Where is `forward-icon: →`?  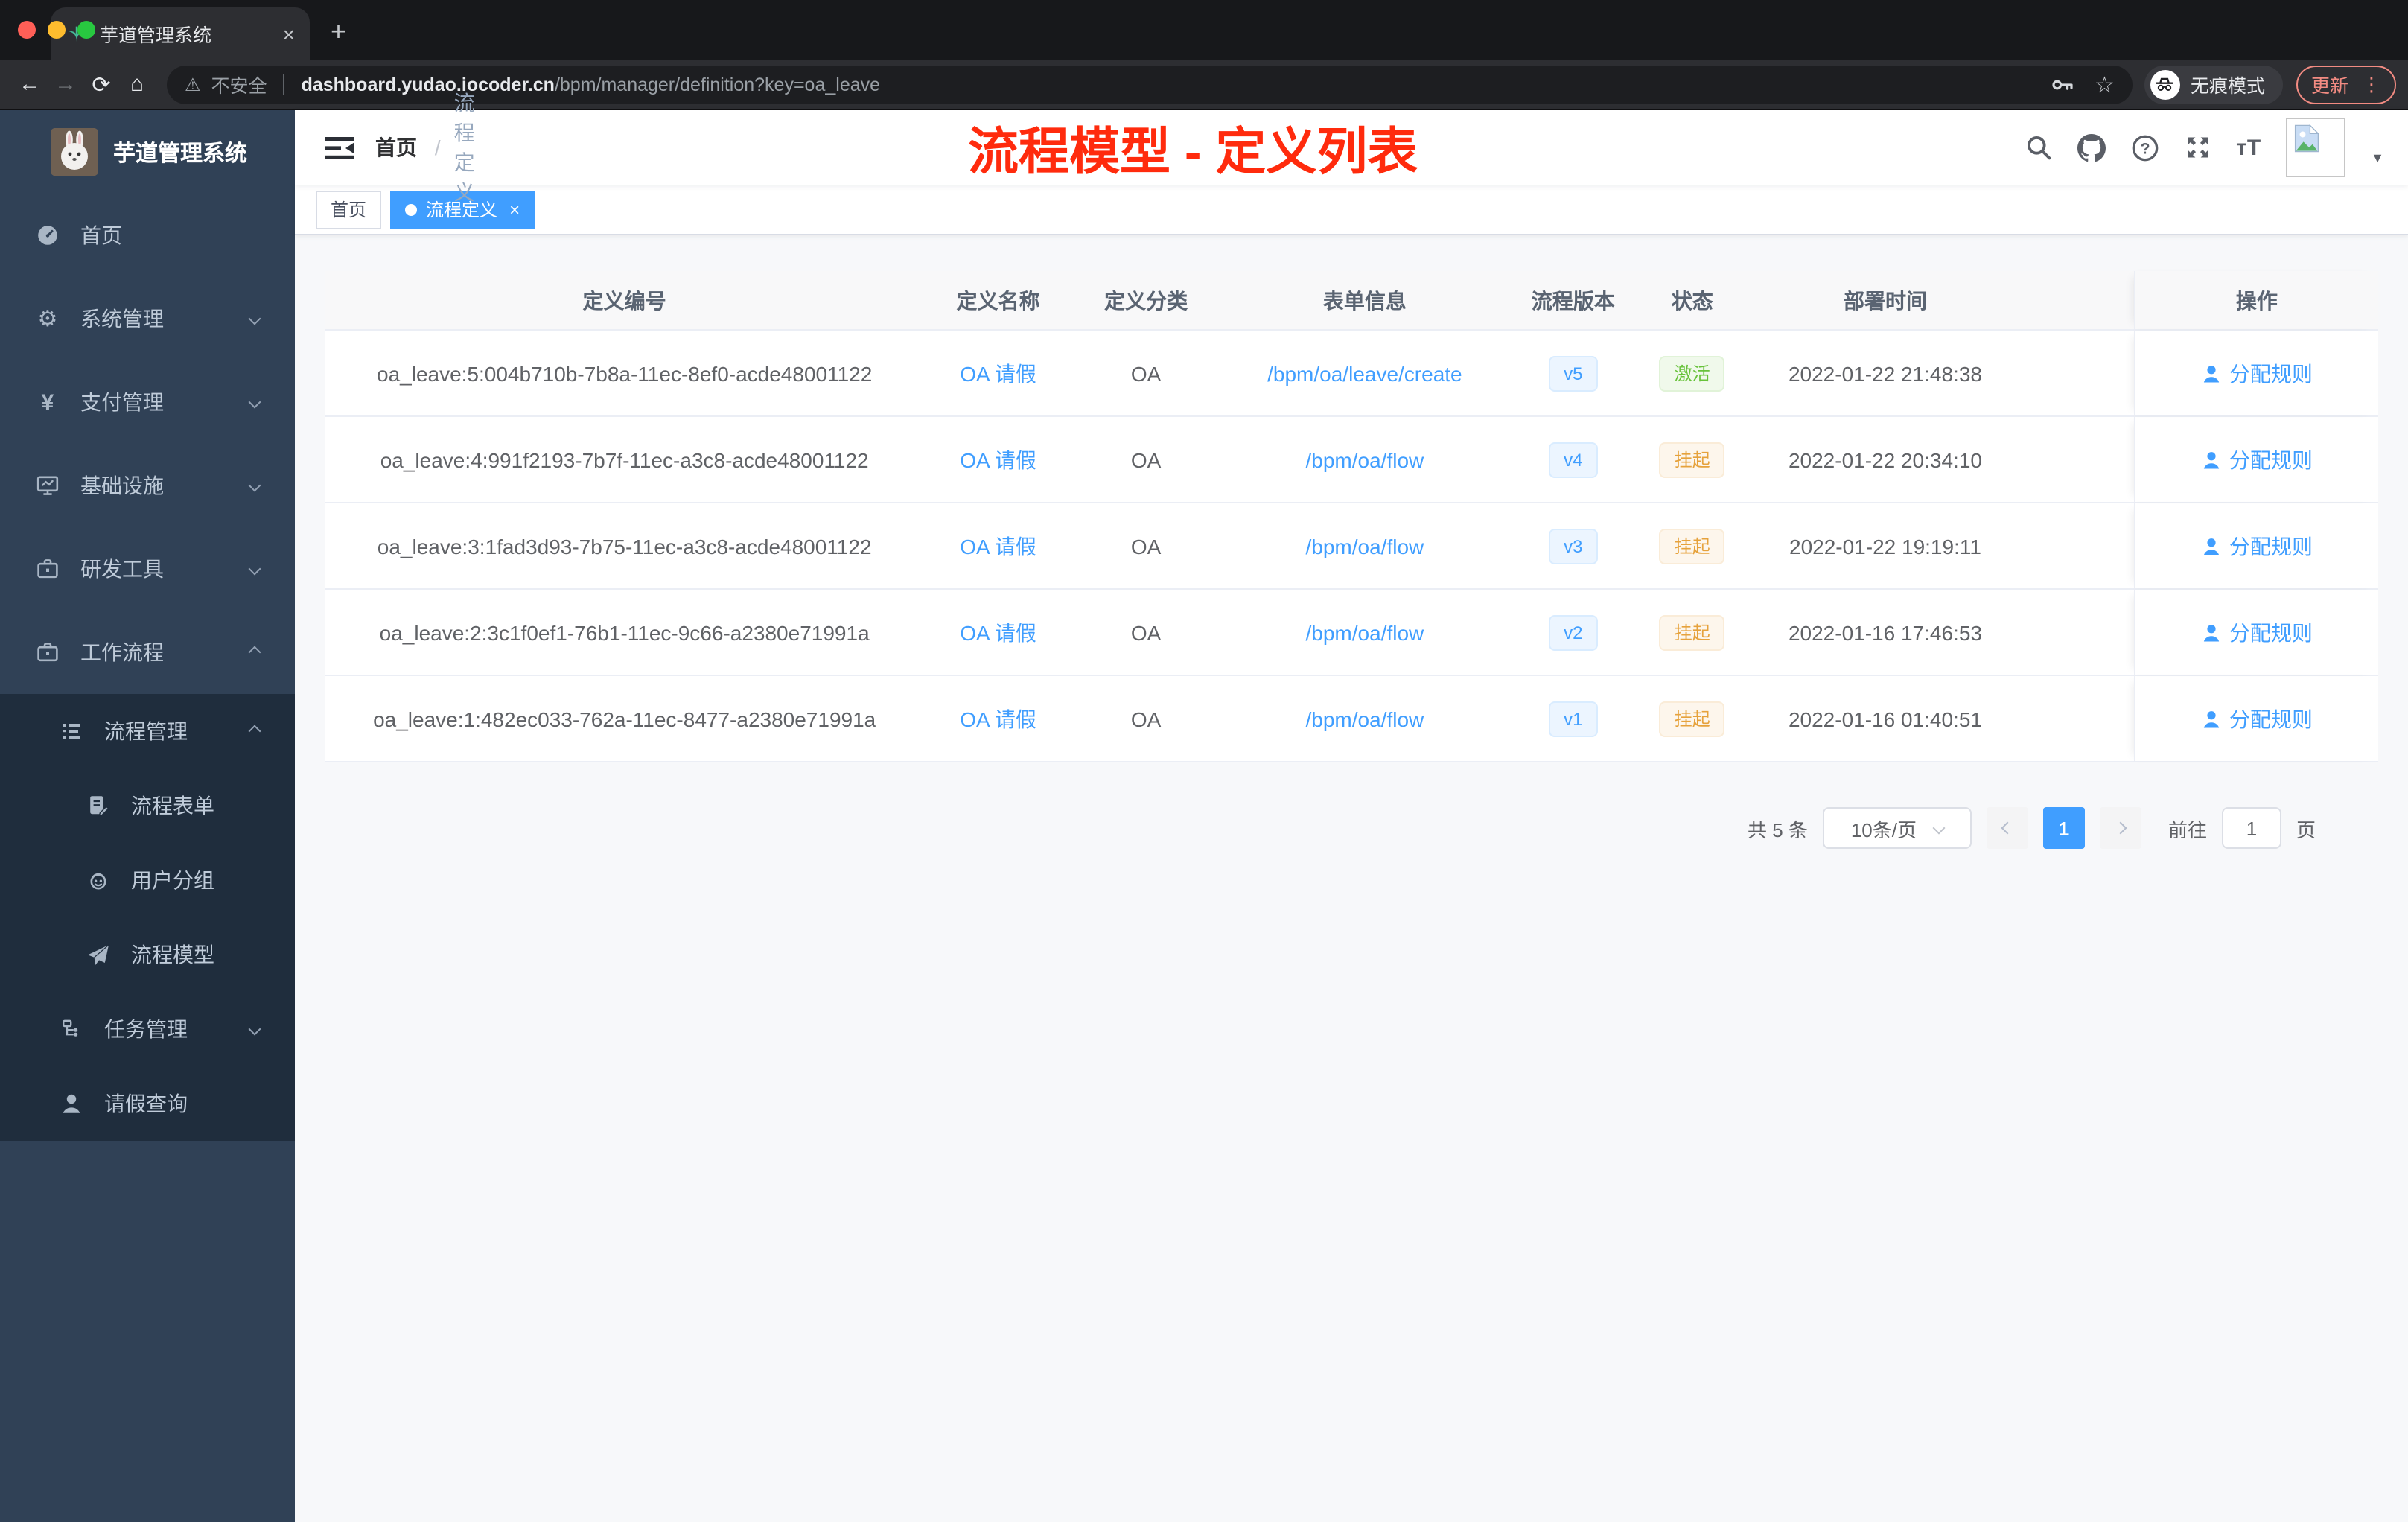 forward-icon: → is located at coordinates (65, 84).